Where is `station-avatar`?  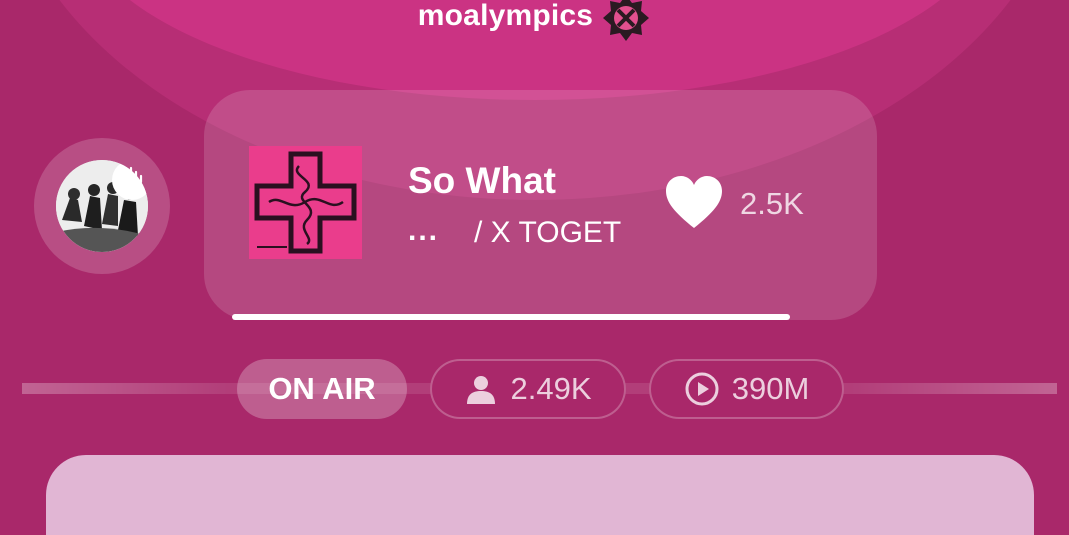
station-avatar is located at coordinates (102, 206).